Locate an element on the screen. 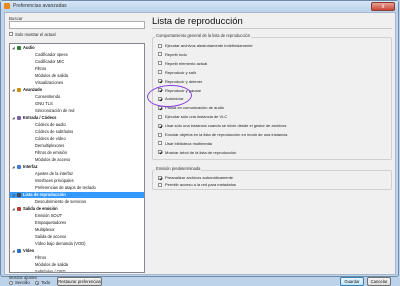 This screenshot has width=400, height=286. tree-item-label: Vídeo bajo demanda (VOD) is located at coordinates (60, 243).